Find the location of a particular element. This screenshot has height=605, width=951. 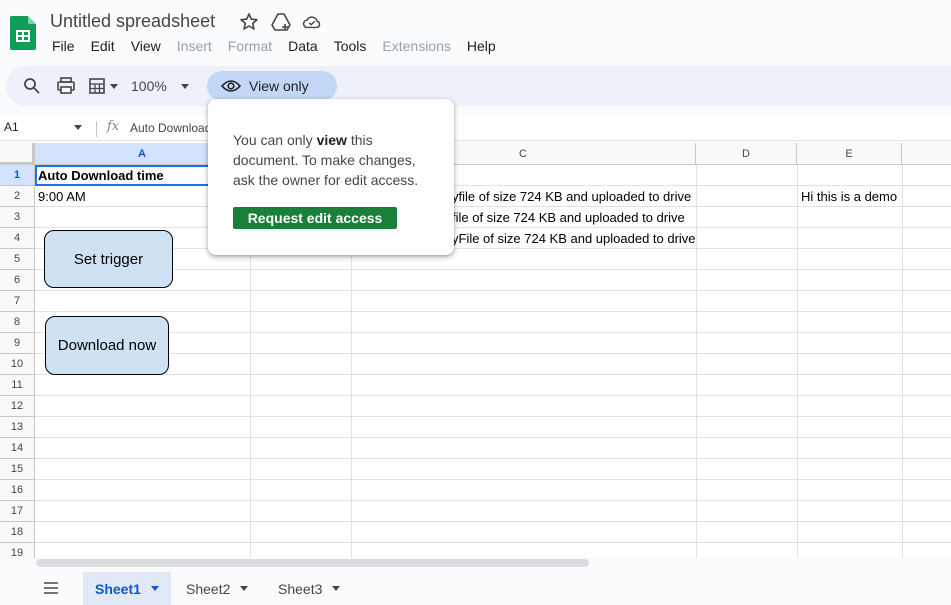

row-header: 19 is located at coordinates (17, 550).